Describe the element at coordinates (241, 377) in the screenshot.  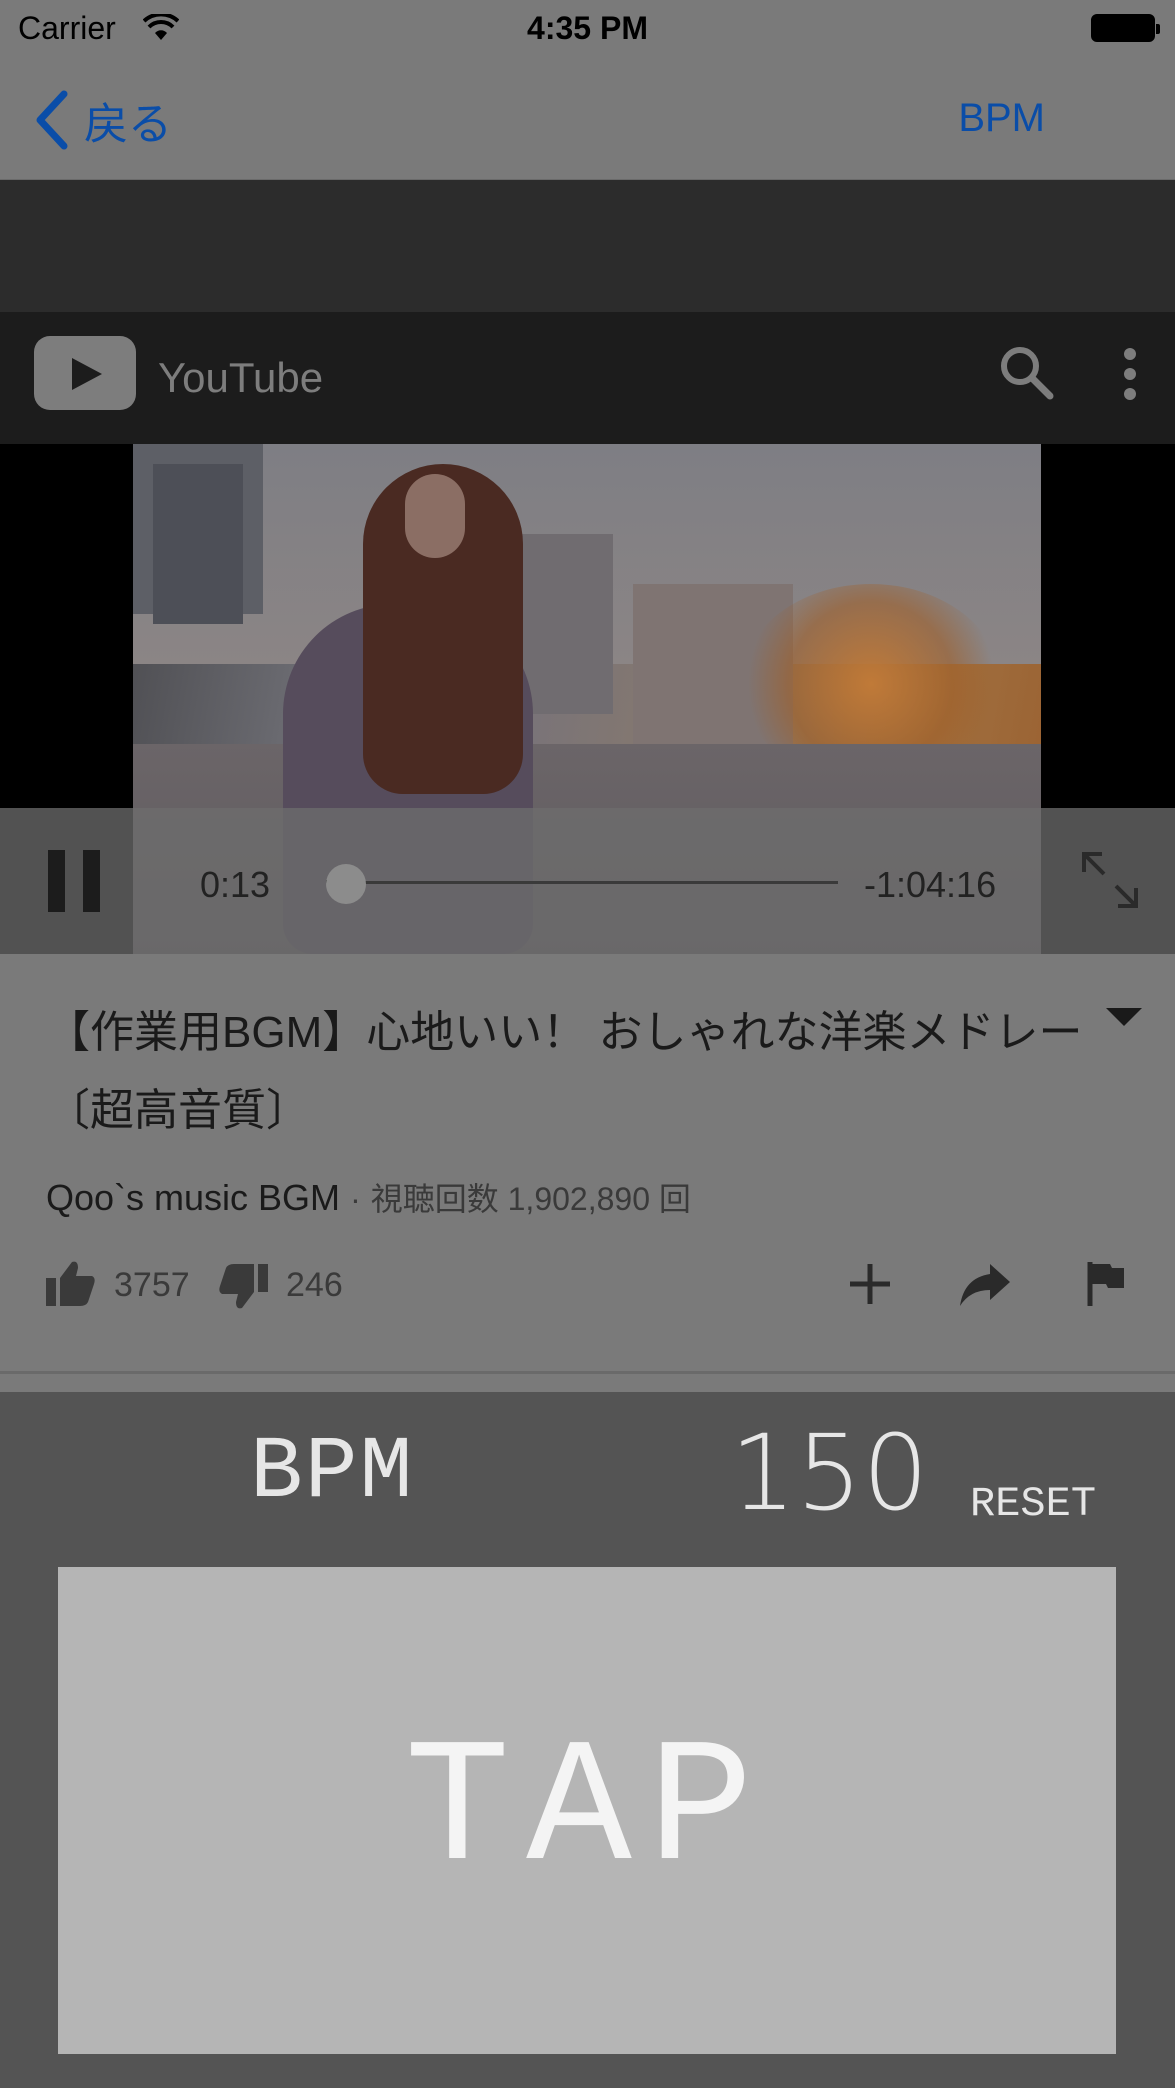
I see `youtube-title: YouTube` at that location.